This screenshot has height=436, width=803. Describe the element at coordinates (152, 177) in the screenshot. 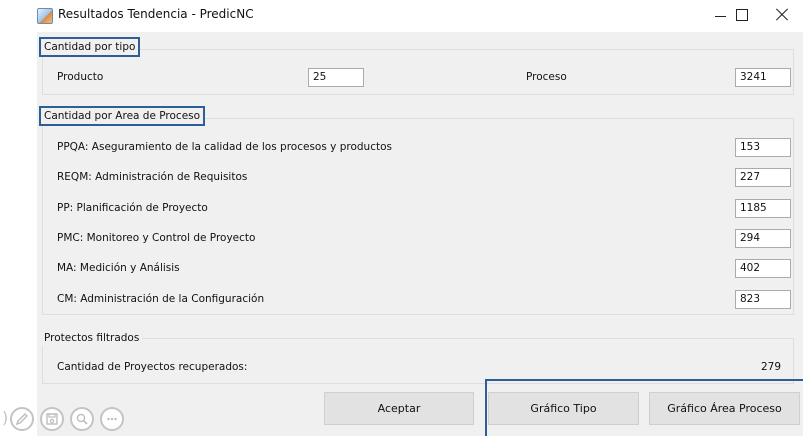

I see `area-row-label: REQM: Administración de Requisitos` at that location.